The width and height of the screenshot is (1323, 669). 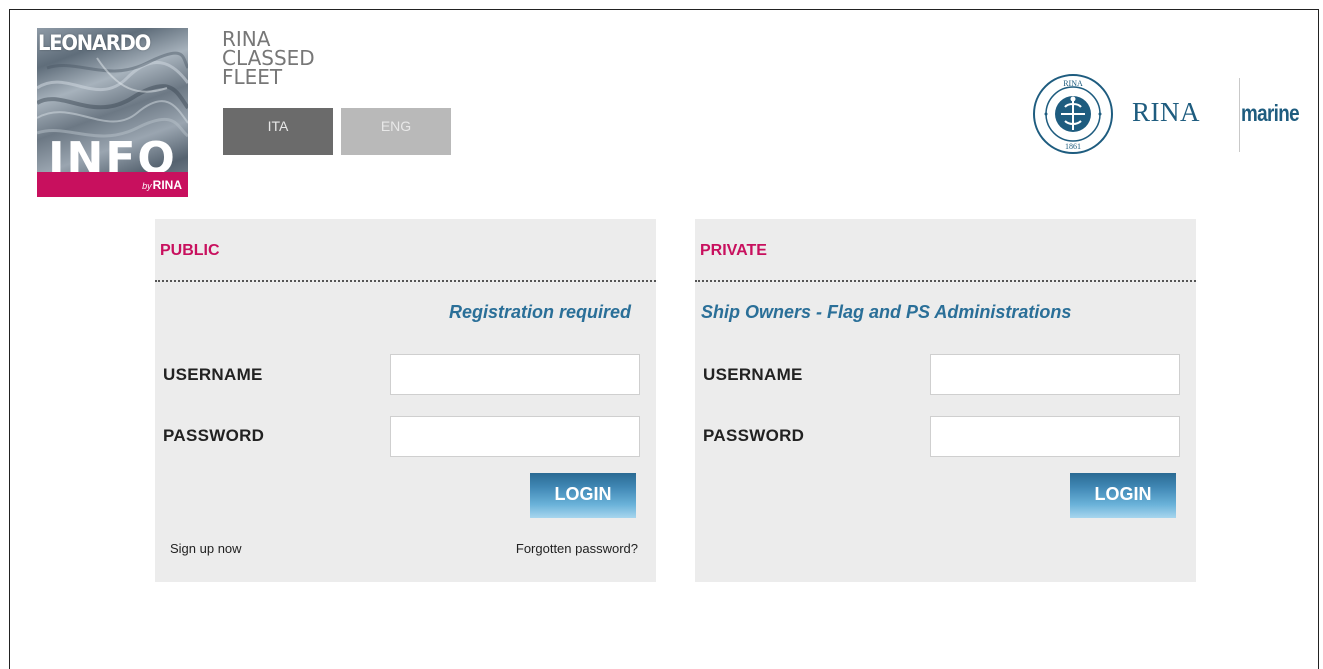 What do you see at coordinates (583, 495) in the screenshot?
I see `public-login-button: LOGIN` at bounding box center [583, 495].